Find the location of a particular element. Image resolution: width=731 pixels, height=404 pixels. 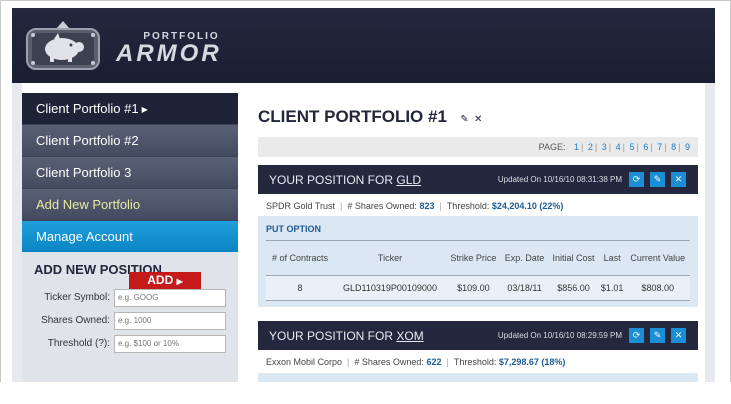

brand-logo: PORTFOLIO ARMOR is located at coordinates (169, 49).